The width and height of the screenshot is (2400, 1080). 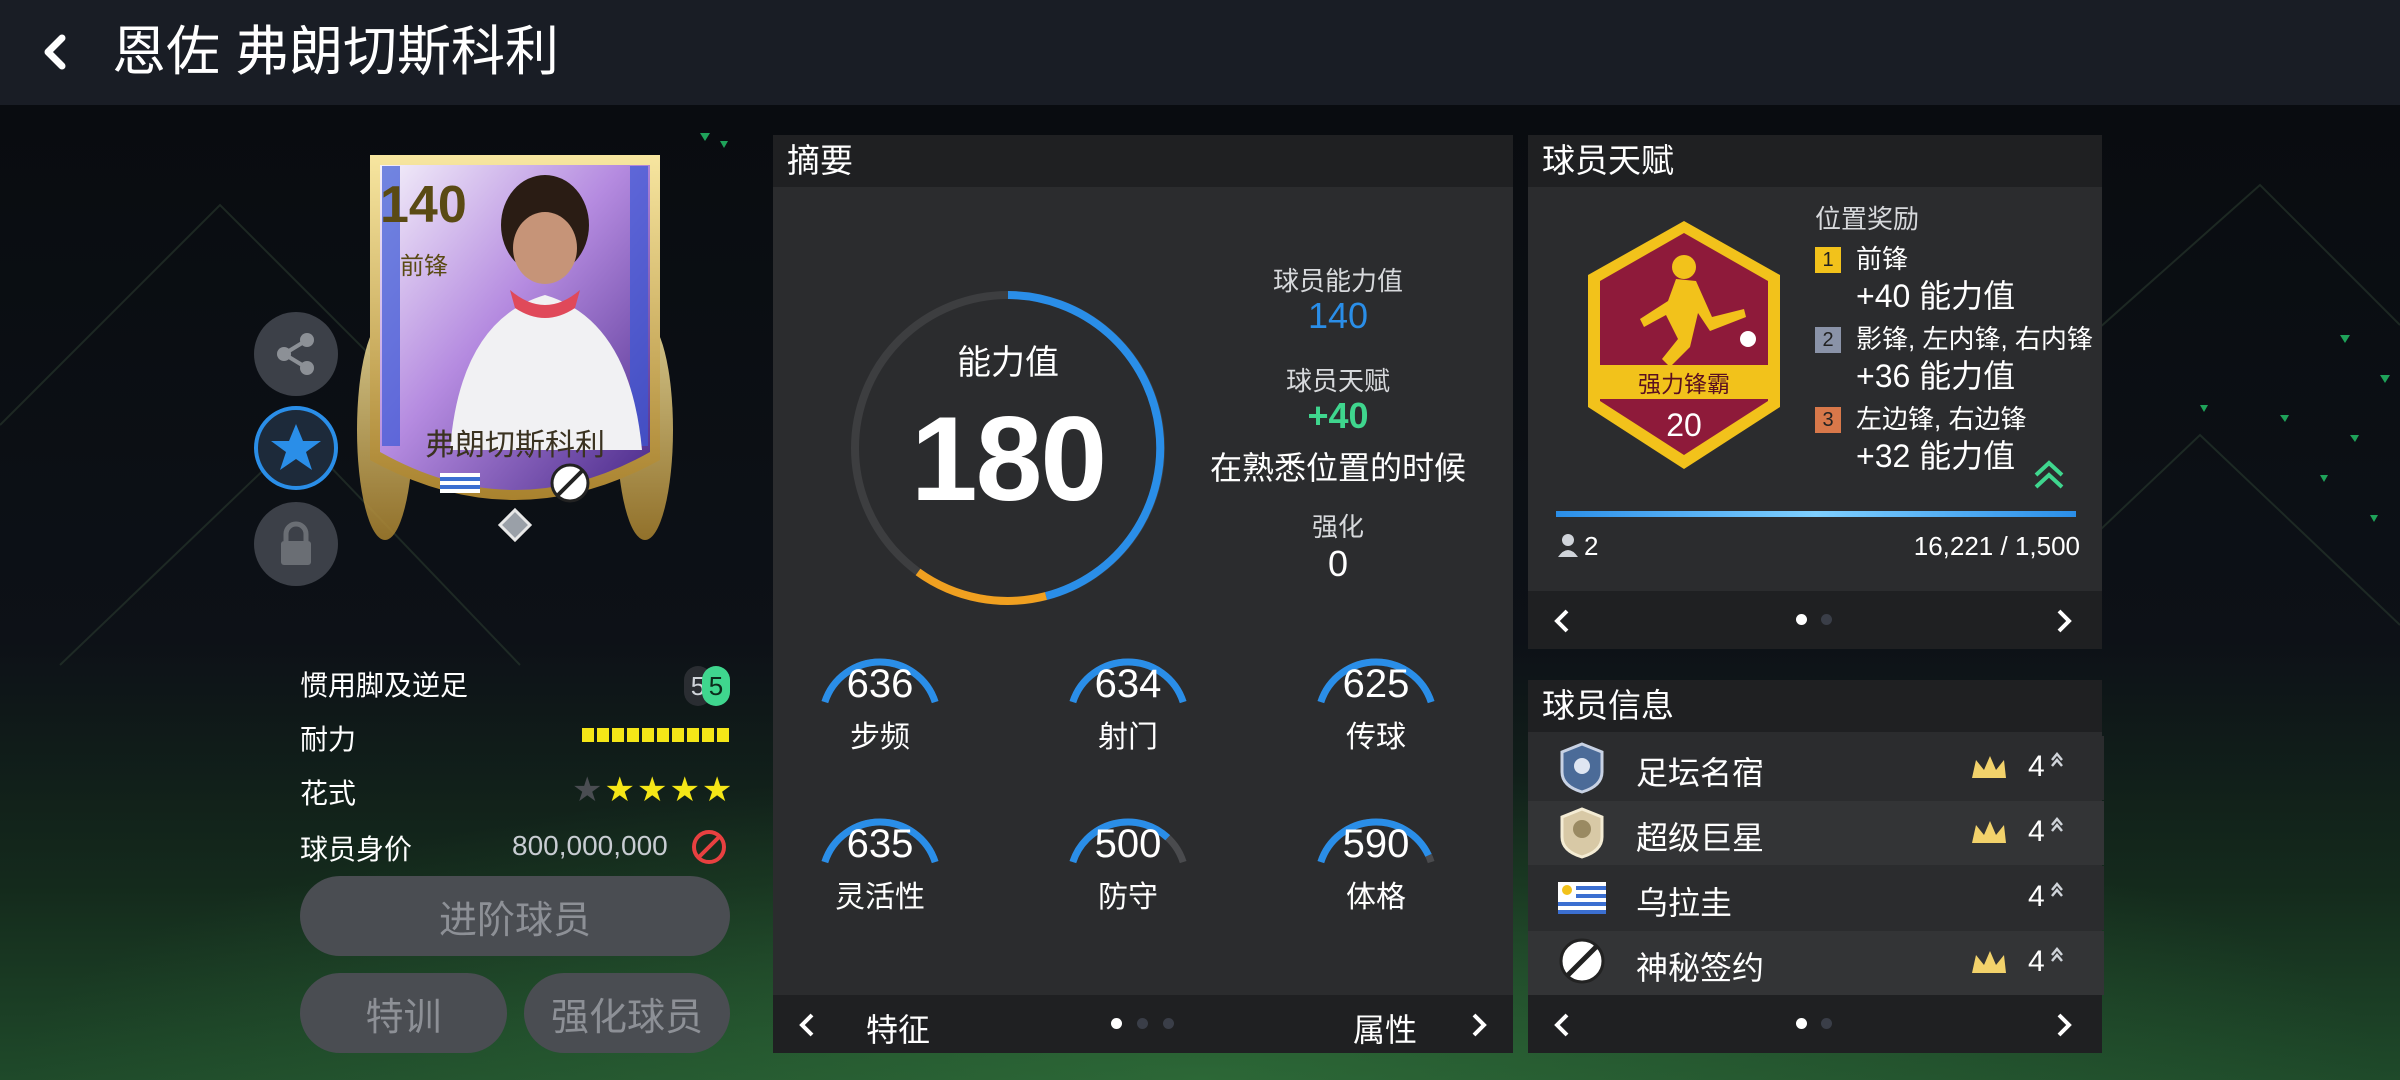 I want to click on star-icon, so click(x=296, y=447).